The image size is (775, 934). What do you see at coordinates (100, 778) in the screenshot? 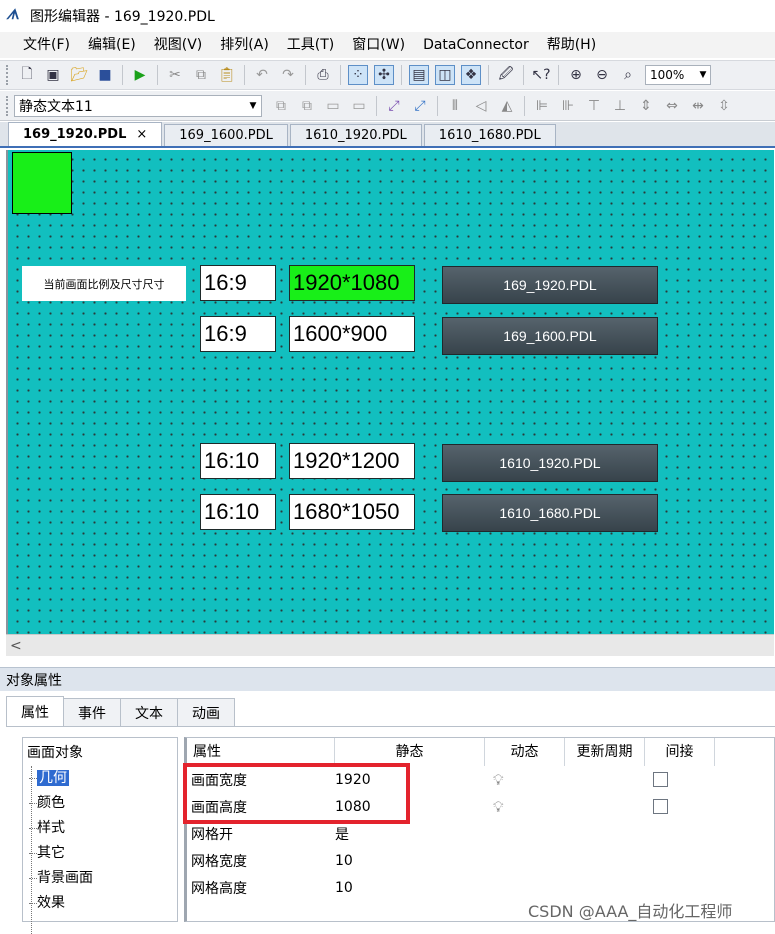
I see `tree-item-geometry: 几何` at bounding box center [100, 778].